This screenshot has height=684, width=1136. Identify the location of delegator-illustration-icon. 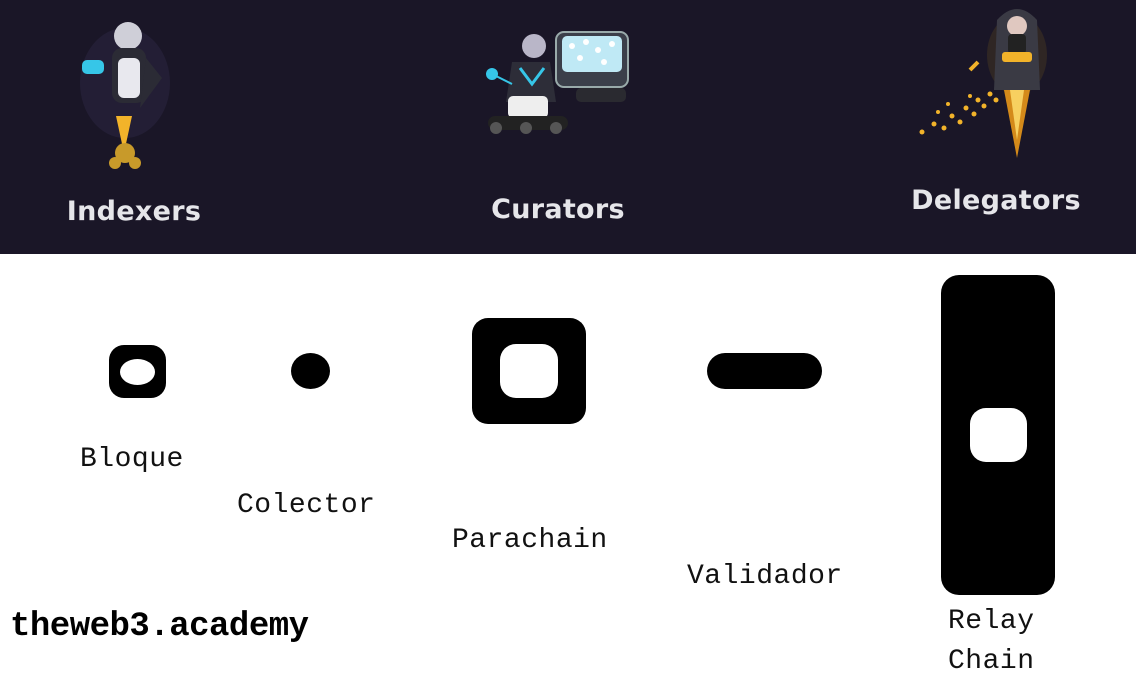
(983, 83).